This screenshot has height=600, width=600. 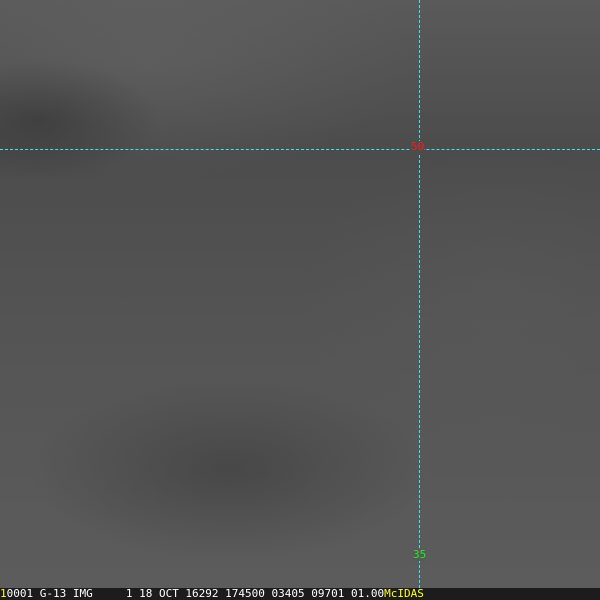 I want to click on longitude-label: 35, so click(x=420, y=554).